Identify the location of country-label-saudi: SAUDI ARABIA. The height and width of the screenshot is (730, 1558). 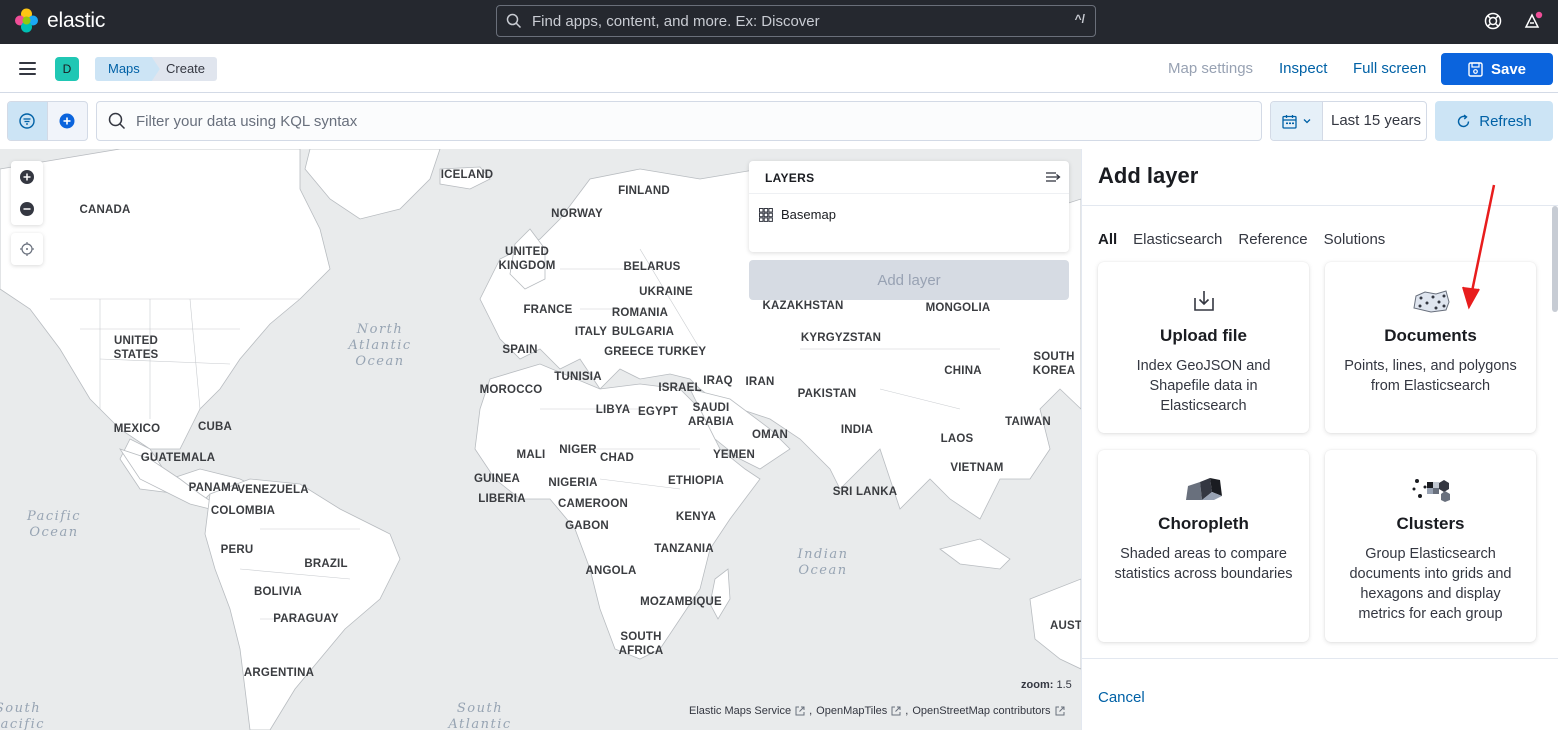
(711, 415).